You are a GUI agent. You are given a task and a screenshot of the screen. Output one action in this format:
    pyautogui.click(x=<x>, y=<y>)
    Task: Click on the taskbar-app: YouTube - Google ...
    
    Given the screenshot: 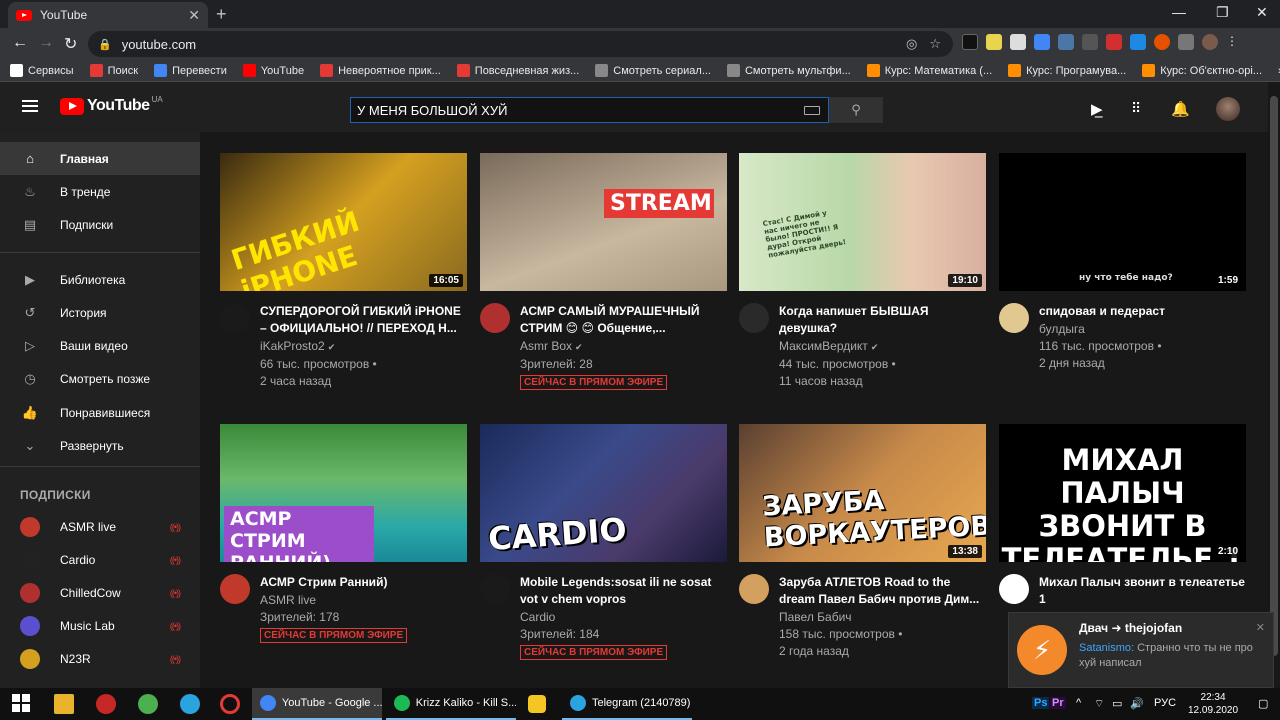 What is the action you would take?
    pyautogui.click(x=317, y=704)
    